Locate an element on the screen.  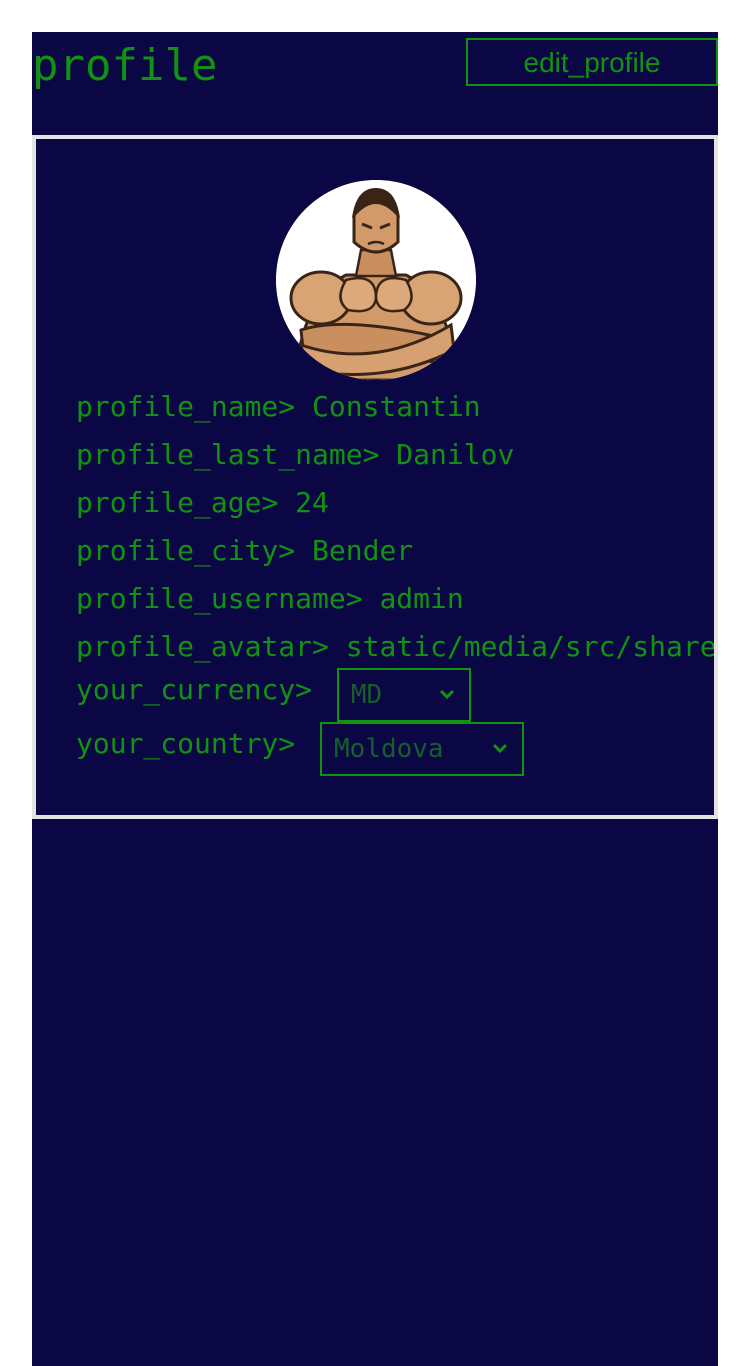
muscular-man-avatar-icon is located at coordinates (376, 280).